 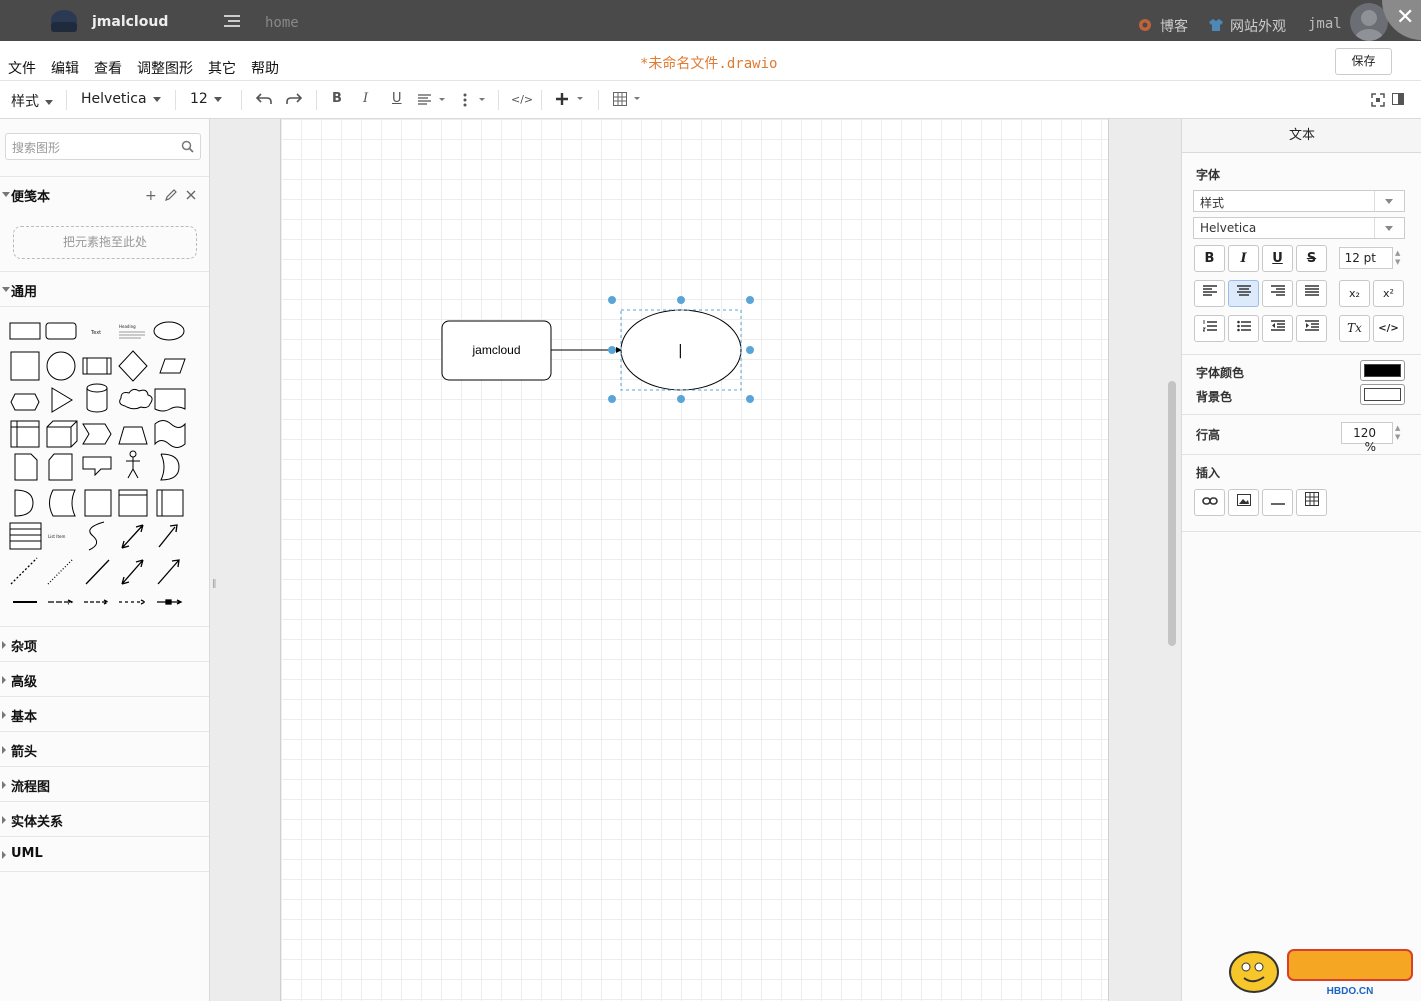 What do you see at coordinates (1364, 440) in the screenshot?
I see `line-height-value: 120 %` at bounding box center [1364, 440].